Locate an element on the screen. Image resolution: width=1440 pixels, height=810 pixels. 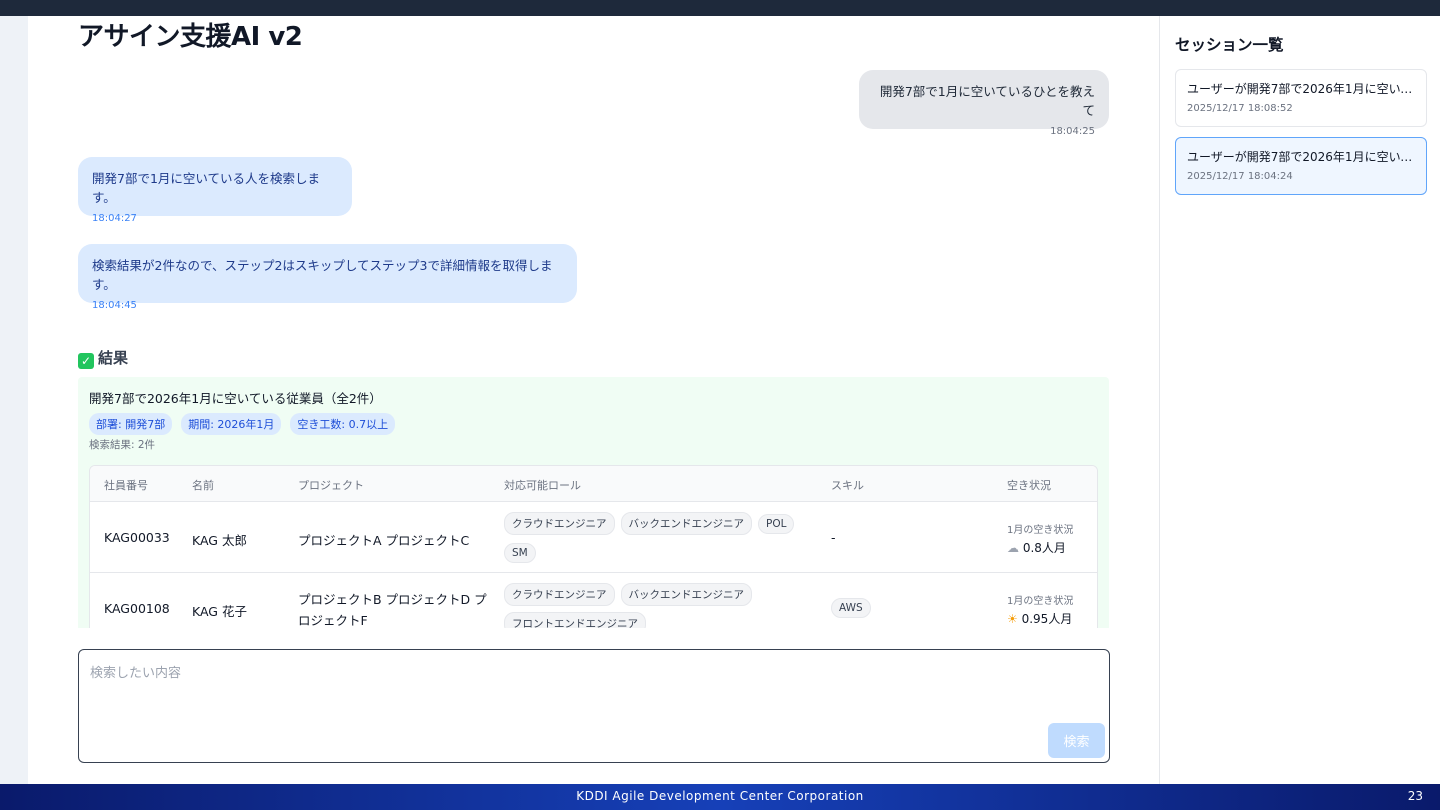
message-time: 18:04:25 is located at coordinates (1072, 131).